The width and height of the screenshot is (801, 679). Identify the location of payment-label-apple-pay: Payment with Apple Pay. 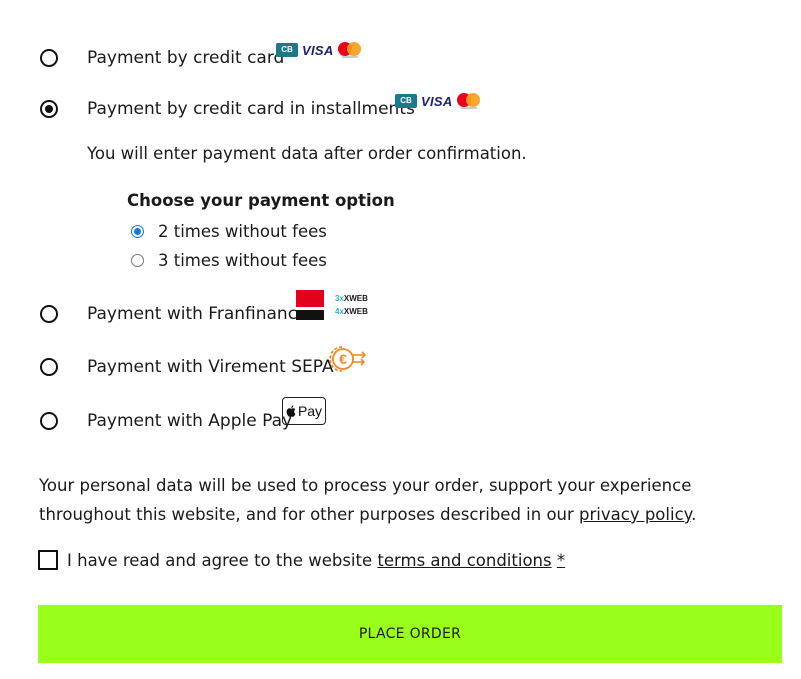
(190, 421).